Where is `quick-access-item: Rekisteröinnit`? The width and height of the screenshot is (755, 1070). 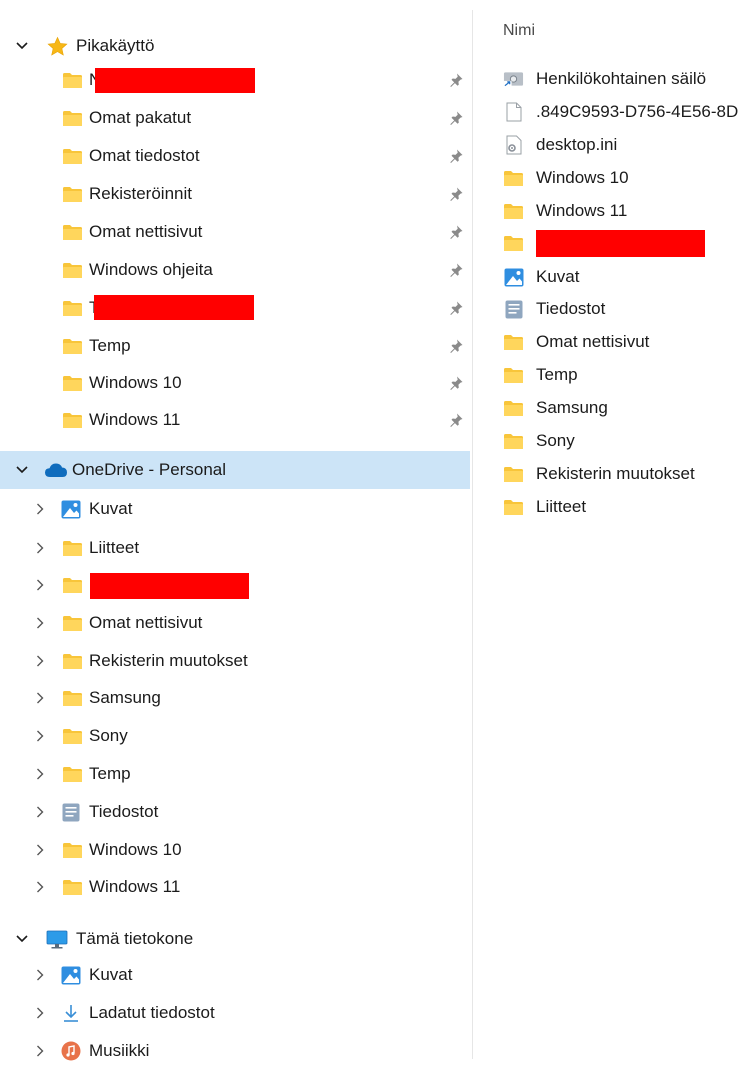 quick-access-item: Rekisteröinnit is located at coordinates (235, 194).